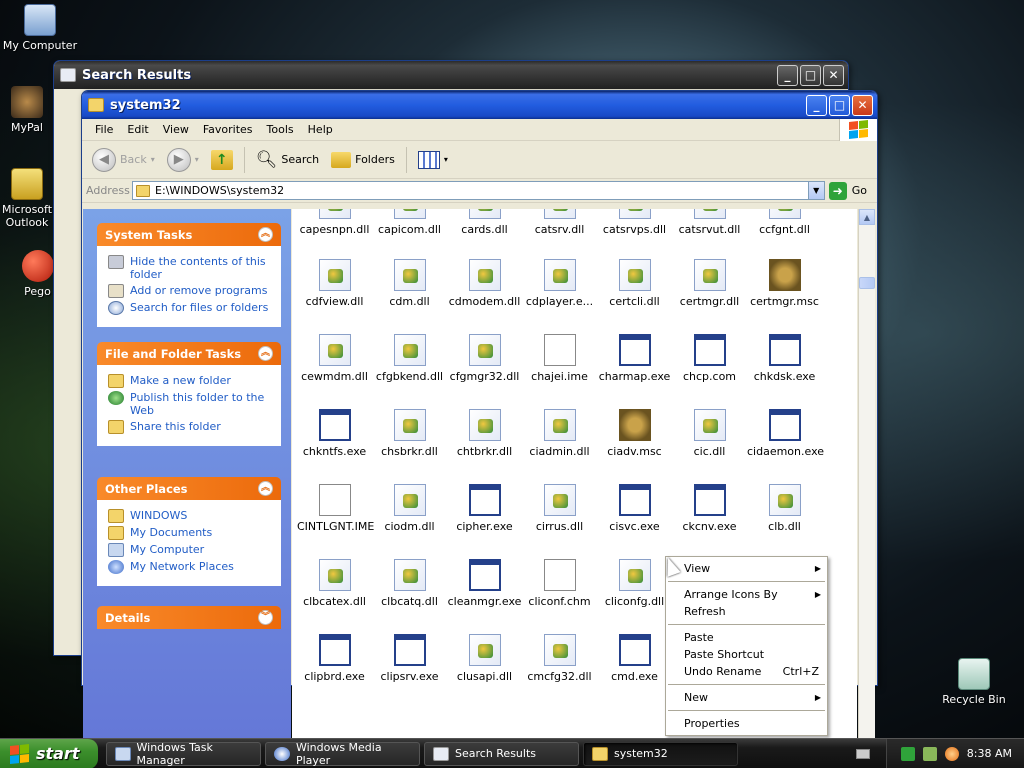  I want to click on menu-item-refresh: Refresh, so click(746, 611).